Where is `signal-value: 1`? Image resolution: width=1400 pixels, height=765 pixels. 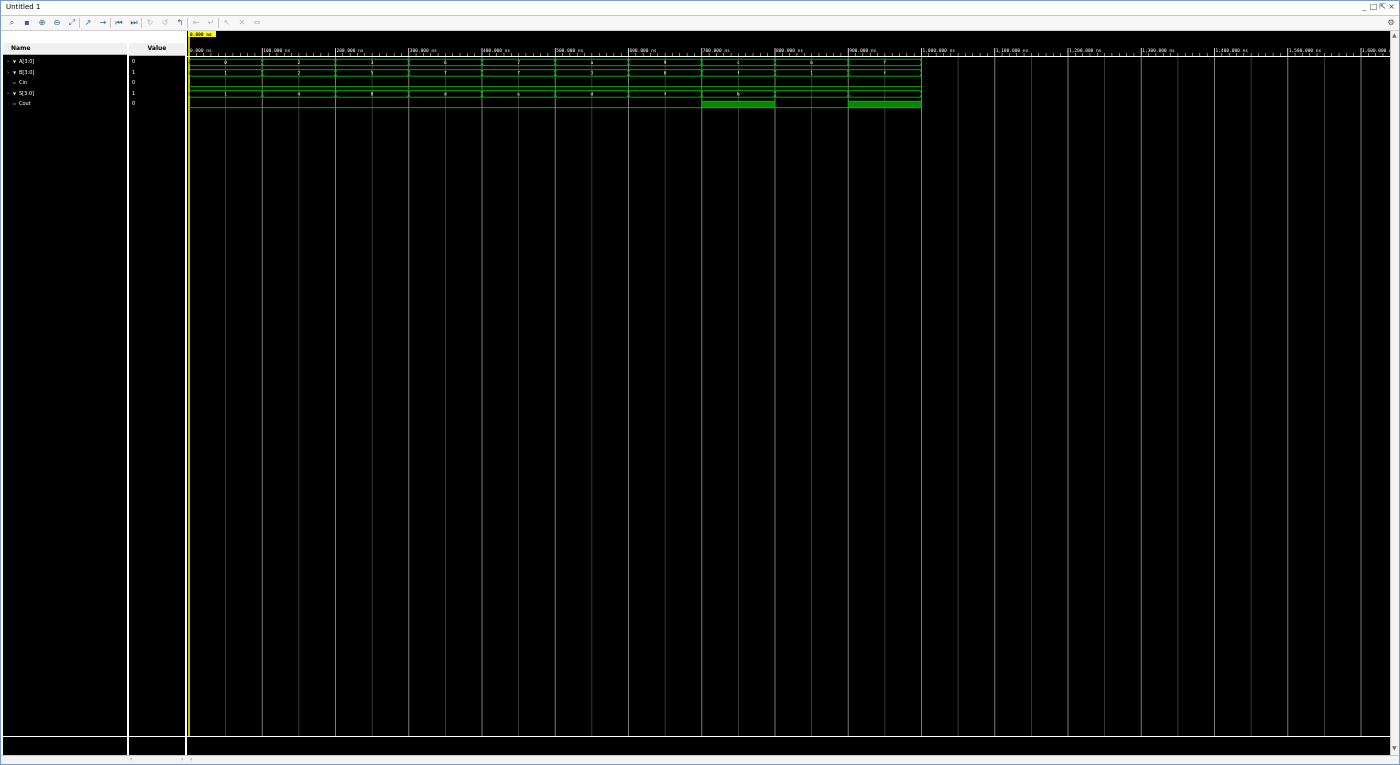 signal-value: 1 is located at coordinates (134, 93).